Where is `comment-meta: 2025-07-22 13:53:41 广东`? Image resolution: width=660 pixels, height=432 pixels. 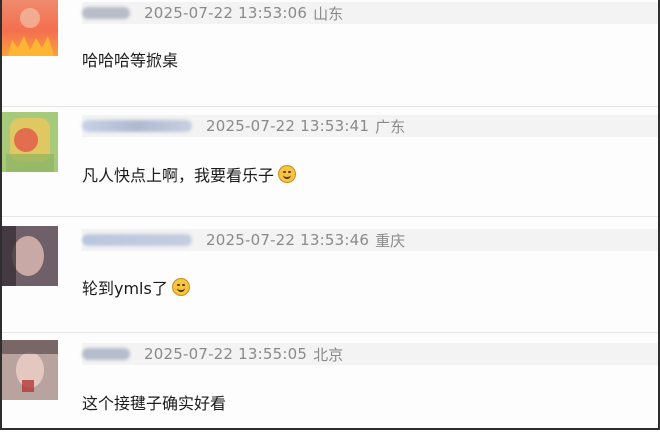 comment-meta: 2025-07-22 13:53:41 广东 is located at coordinates (370, 126).